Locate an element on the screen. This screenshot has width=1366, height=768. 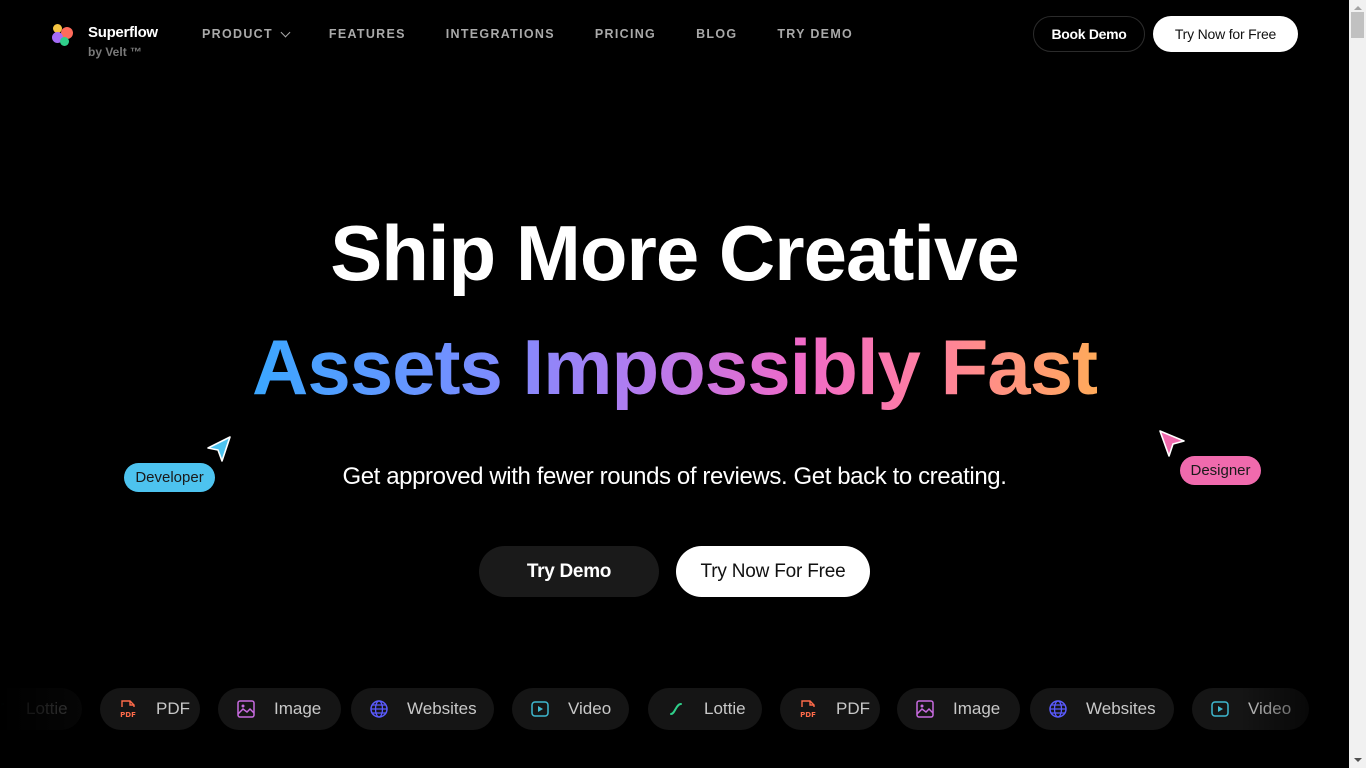
nav-product-label: PRODUCT is located at coordinates (237, 34).